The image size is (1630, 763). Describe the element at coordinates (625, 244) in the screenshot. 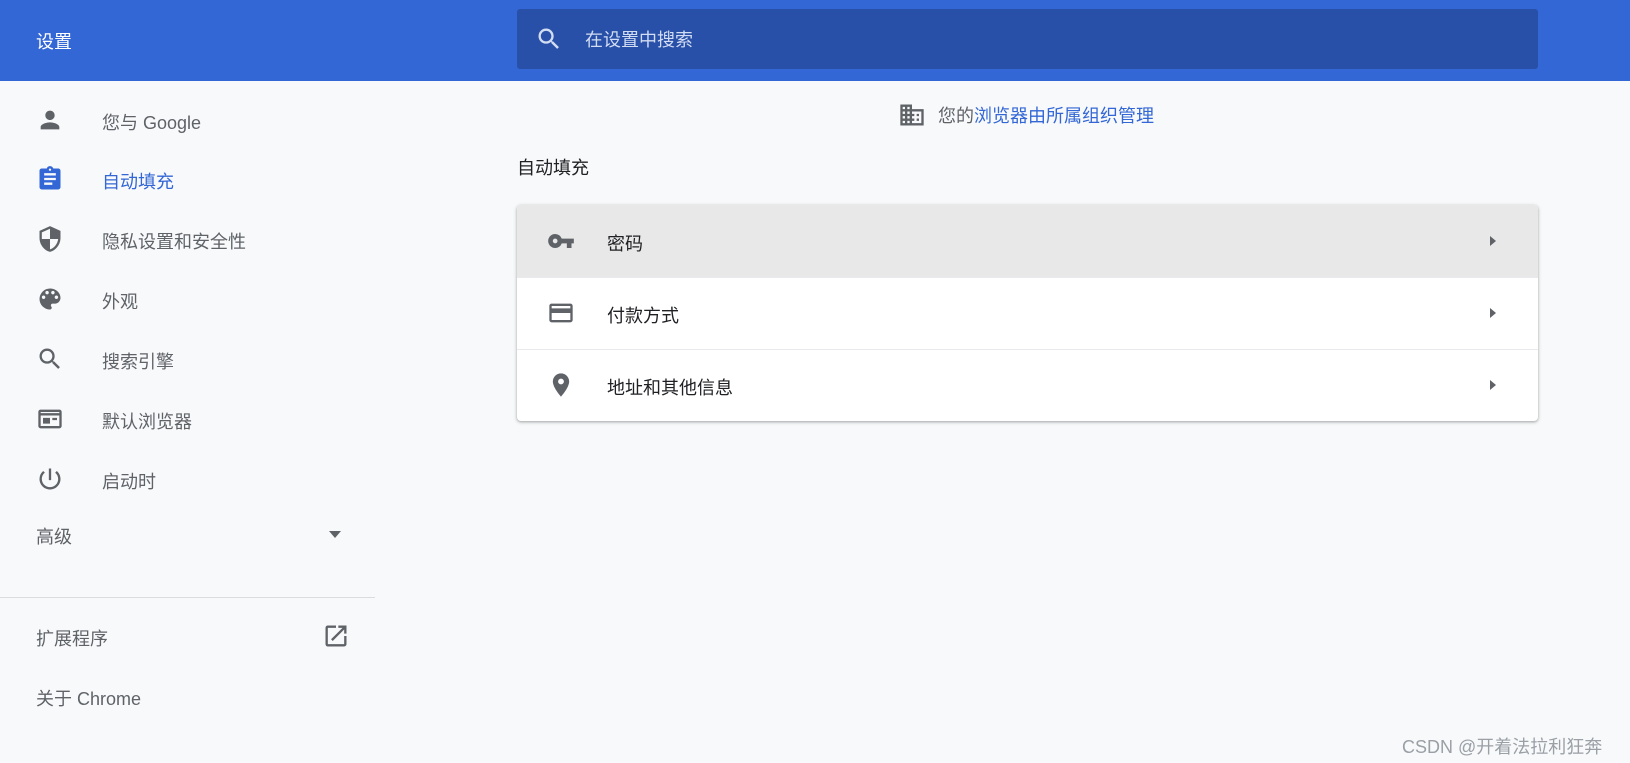

I see `row-label: 密码` at that location.